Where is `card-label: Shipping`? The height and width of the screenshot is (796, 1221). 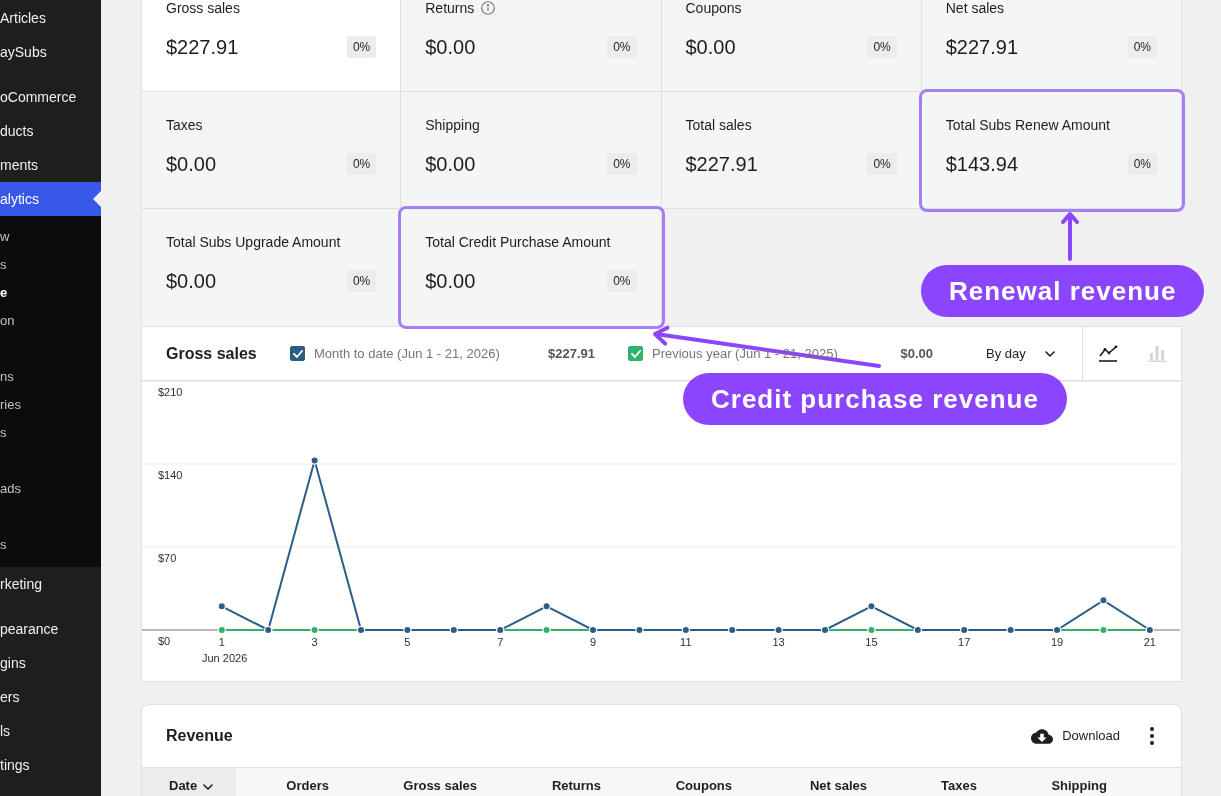
card-label: Shipping is located at coordinates (452, 125).